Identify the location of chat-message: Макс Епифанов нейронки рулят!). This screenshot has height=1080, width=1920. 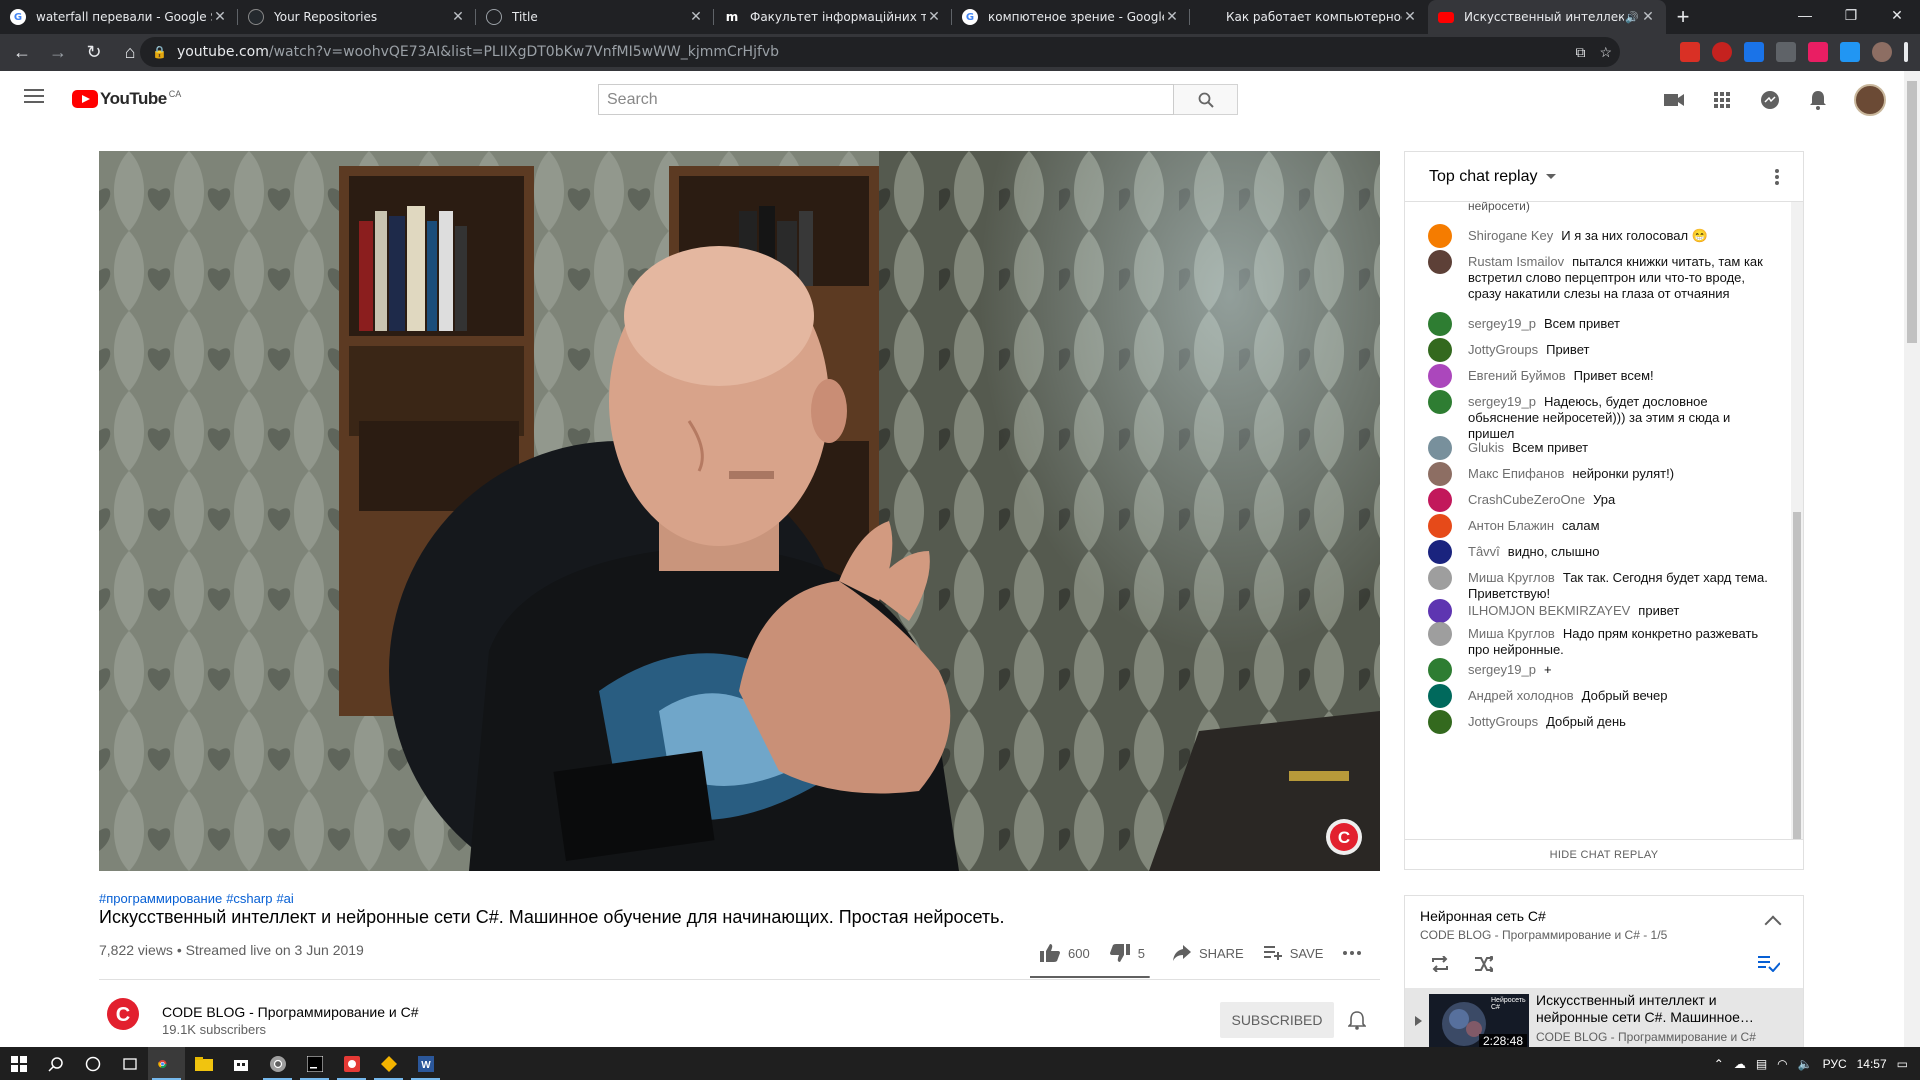
(1600, 474).